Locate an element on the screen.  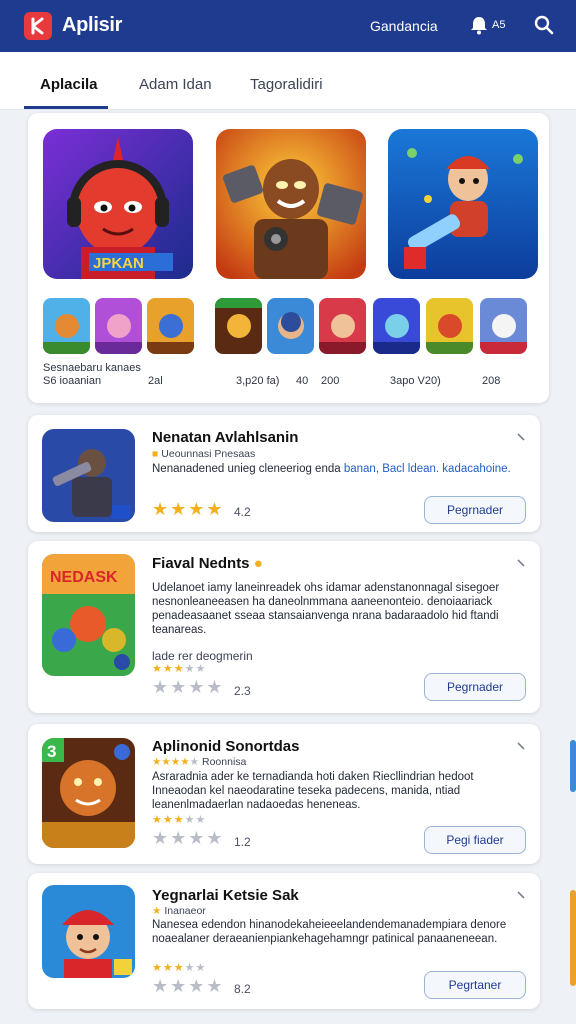
install-button: Pegi fiader is located at coordinates (475, 840).